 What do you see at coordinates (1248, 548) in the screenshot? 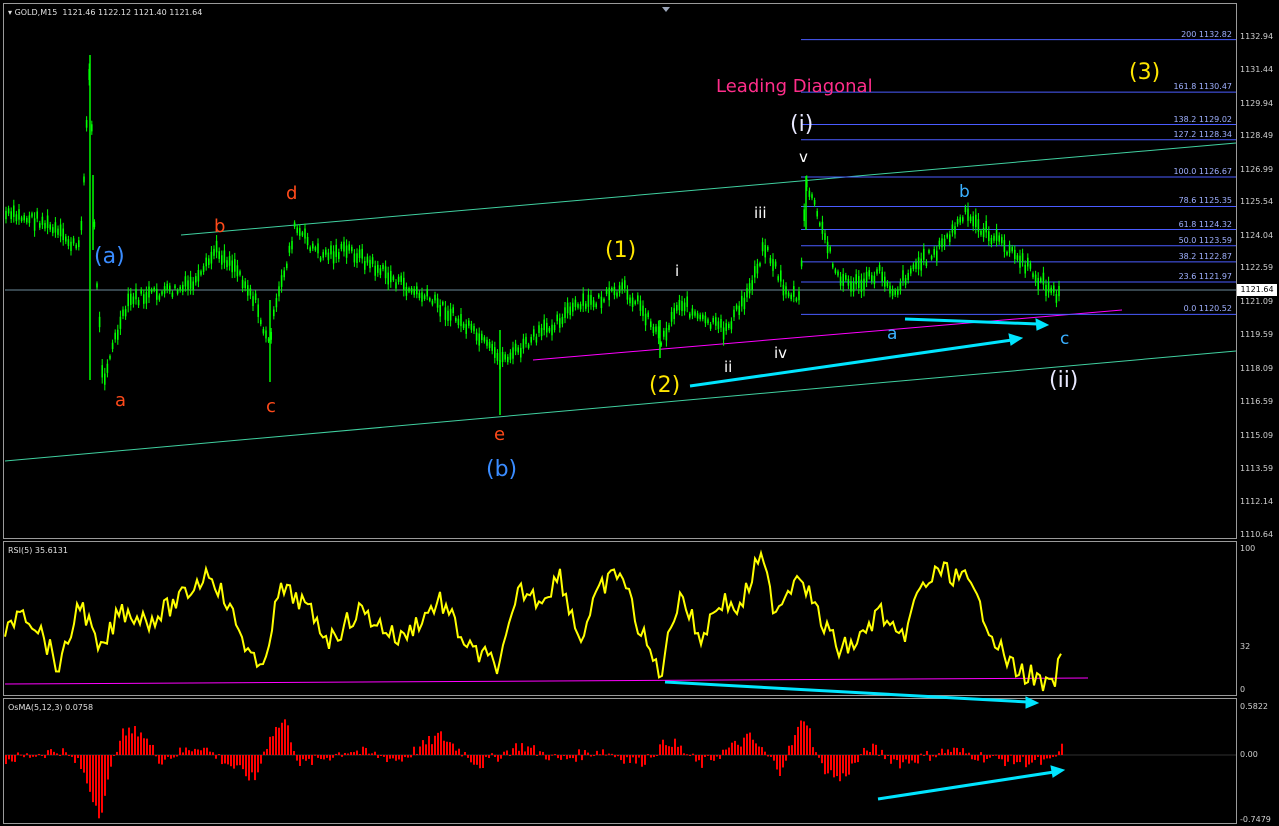
I see `rsi-scale-100: 100` at bounding box center [1248, 548].